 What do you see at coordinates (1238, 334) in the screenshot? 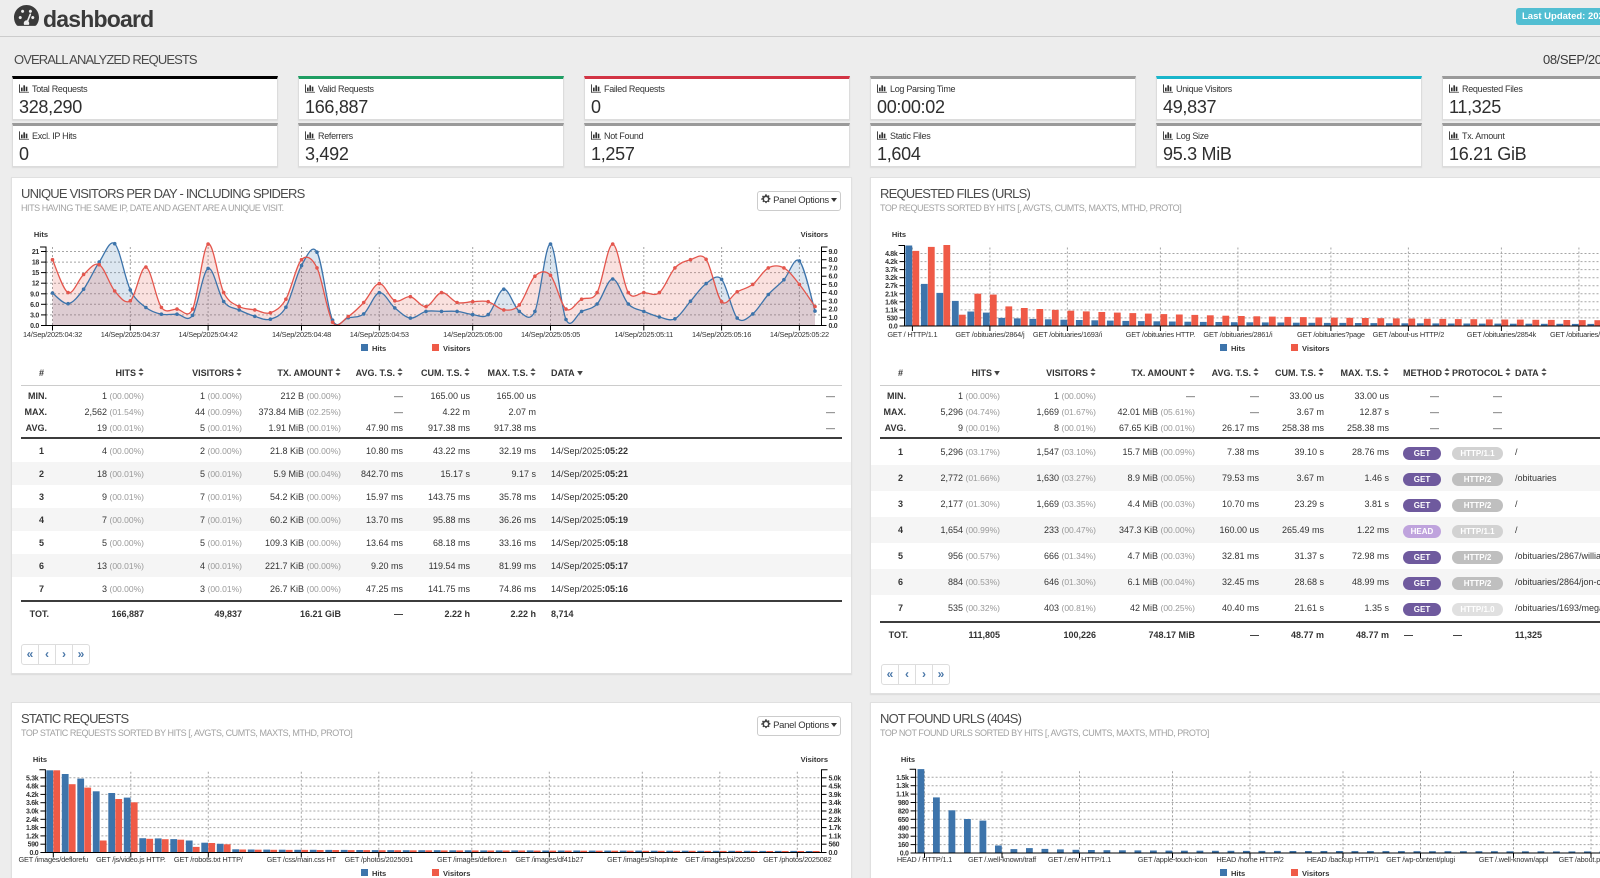
I see `svg-text: GET /obituaries/2861/i` at bounding box center [1238, 334].